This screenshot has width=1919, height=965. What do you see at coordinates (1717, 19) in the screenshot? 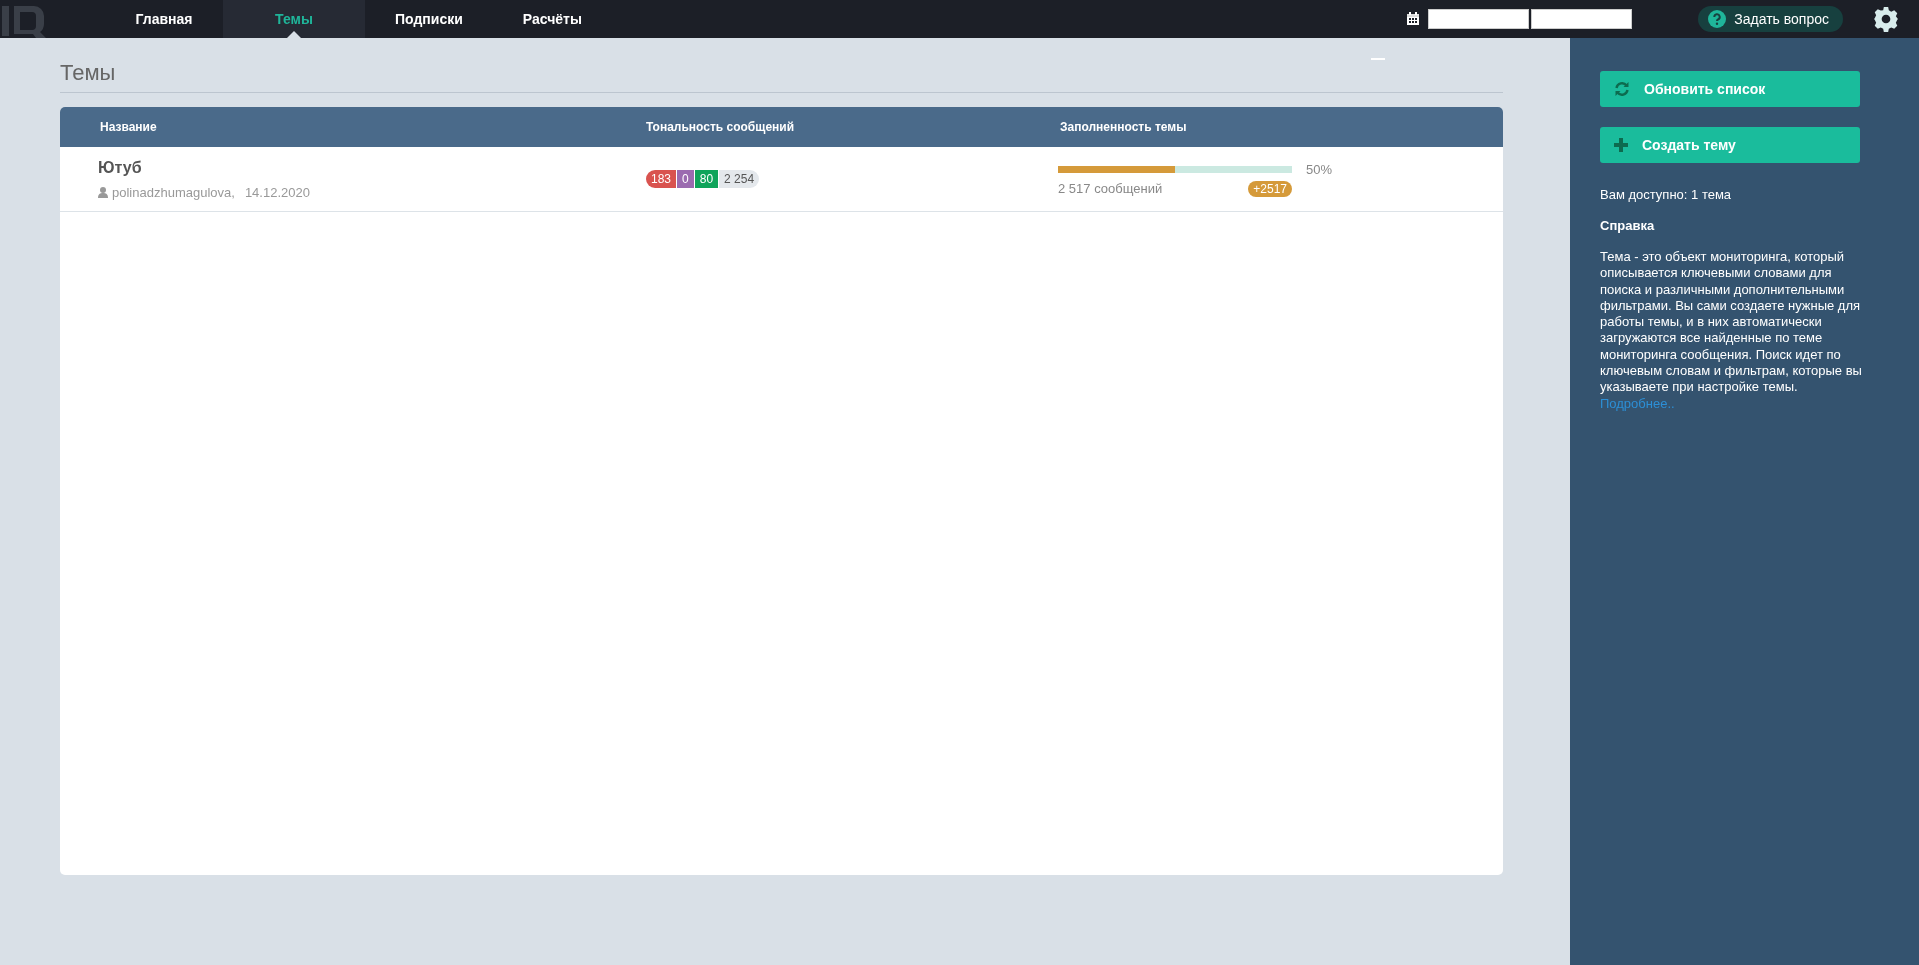
I see `help-icon` at bounding box center [1717, 19].